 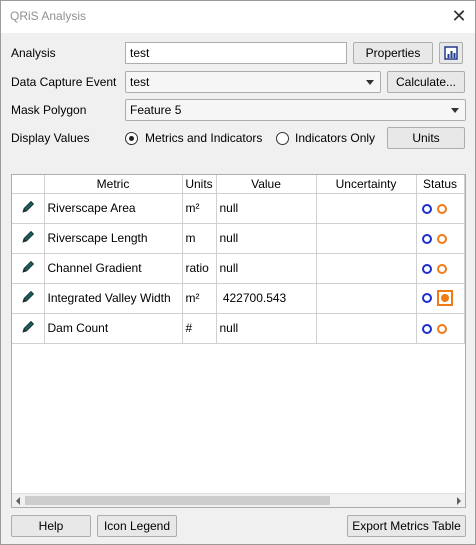 What do you see at coordinates (282, 138) in the screenshot?
I see `radio-indicators-only` at bounding box center [282, 138].